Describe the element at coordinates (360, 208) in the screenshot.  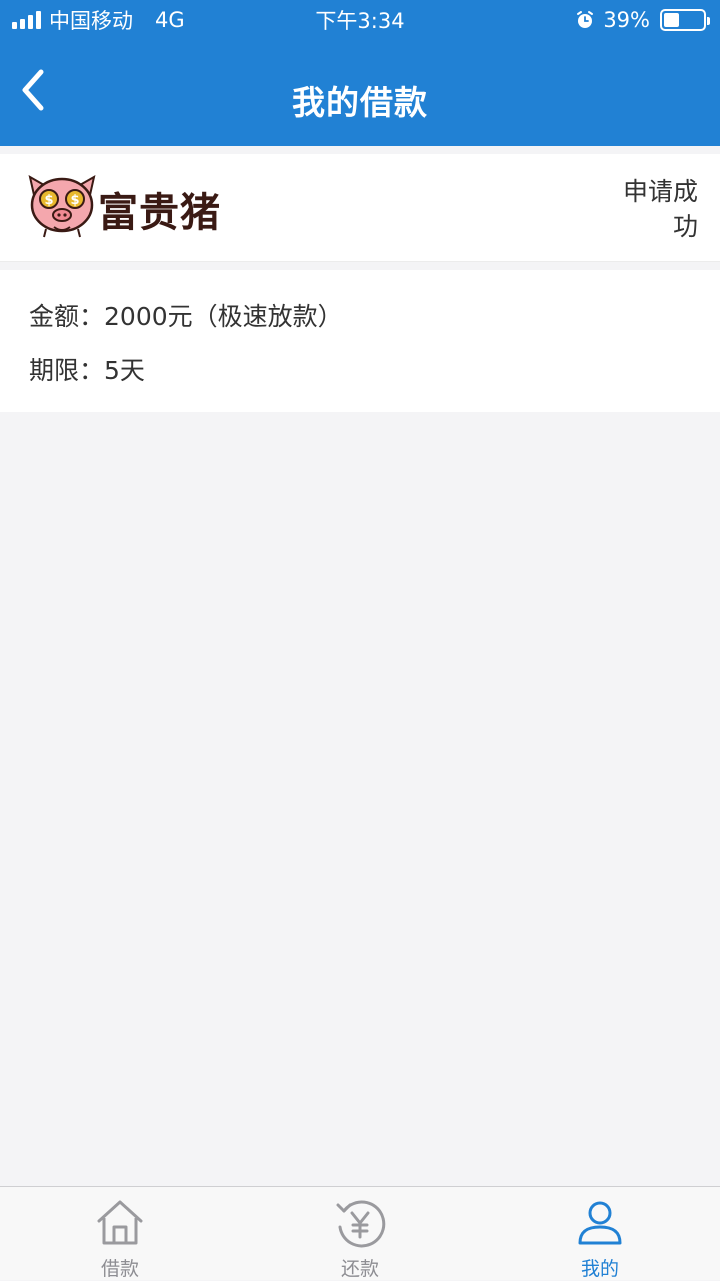
I see `loan-card-header: $ $ 富贵猪 申请成功` at that location.